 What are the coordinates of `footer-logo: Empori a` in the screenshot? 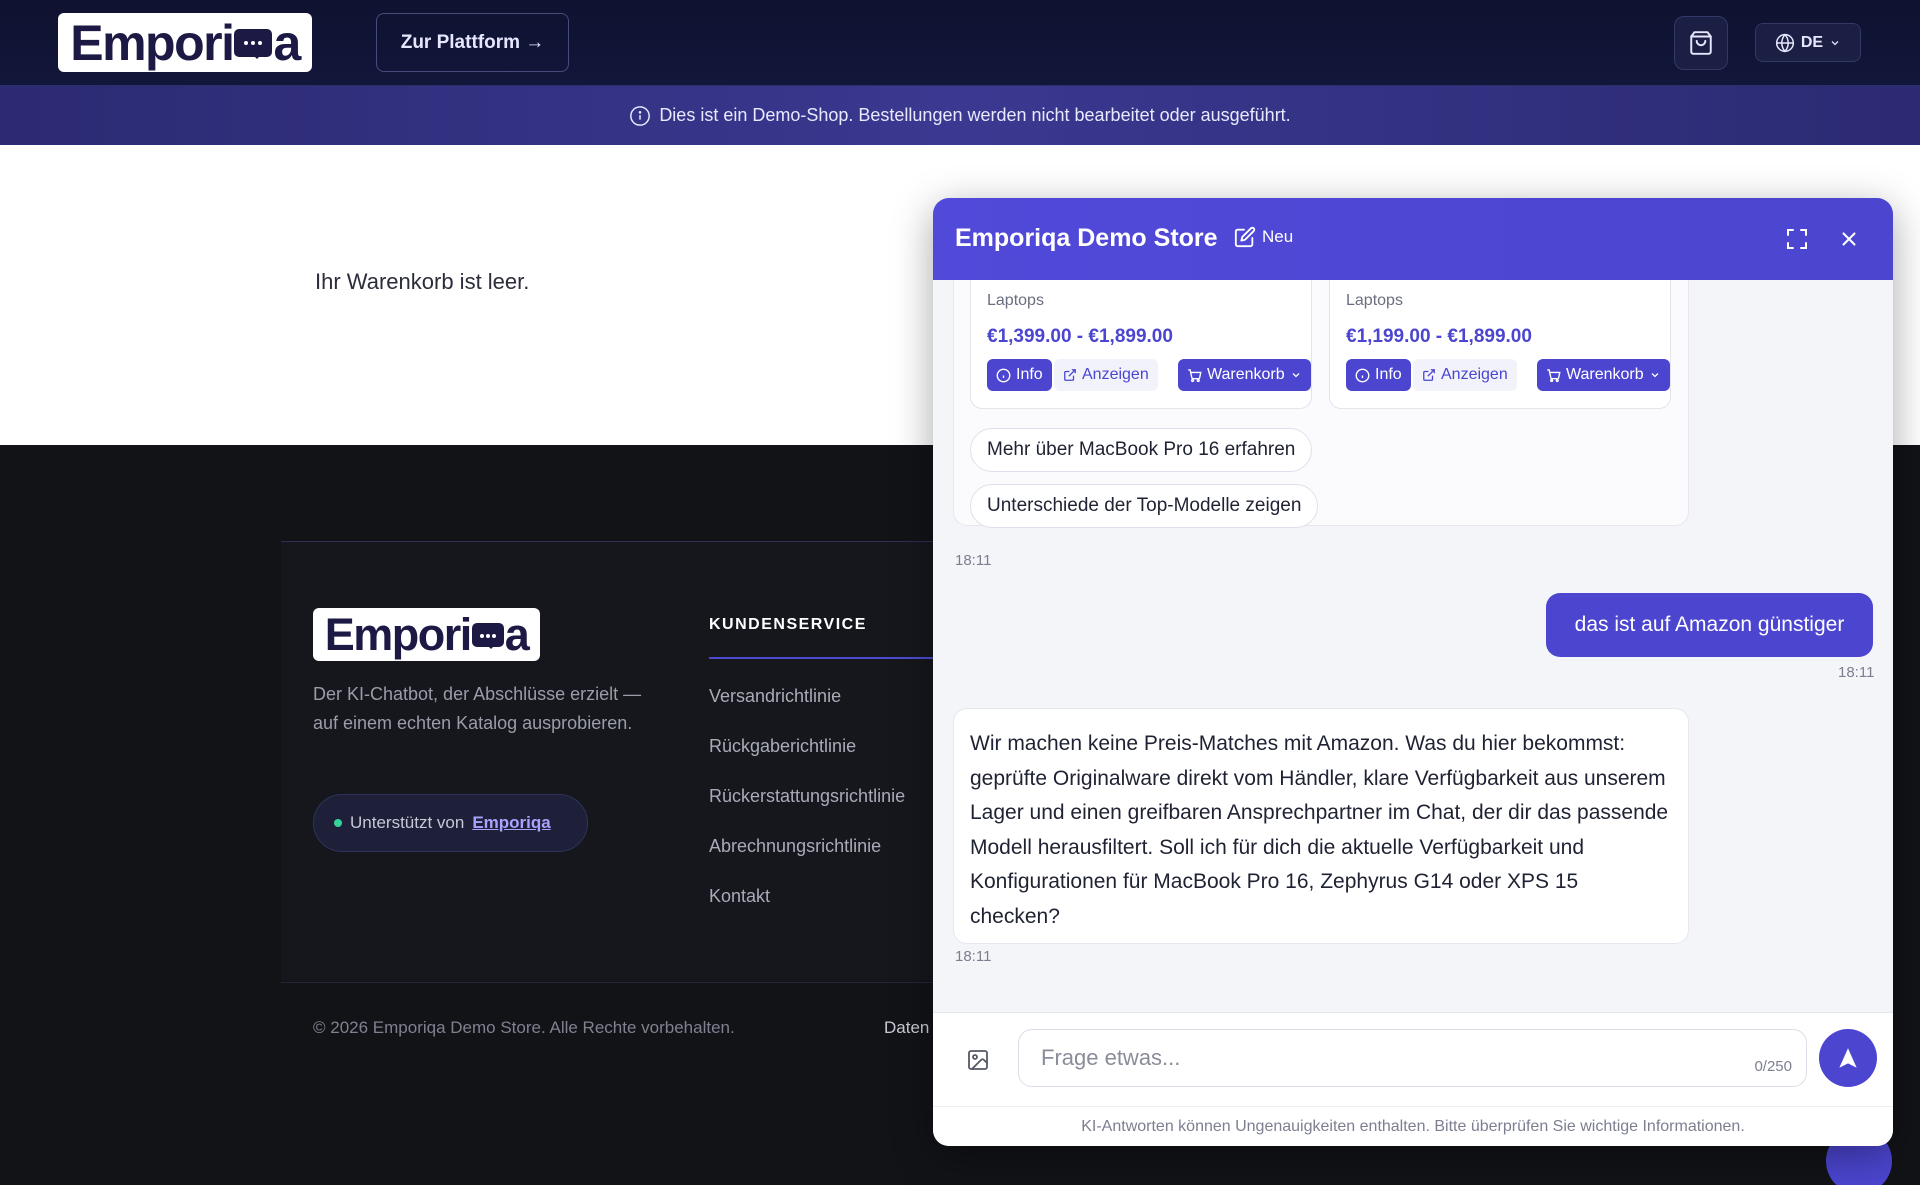 It's located at (426, 634).